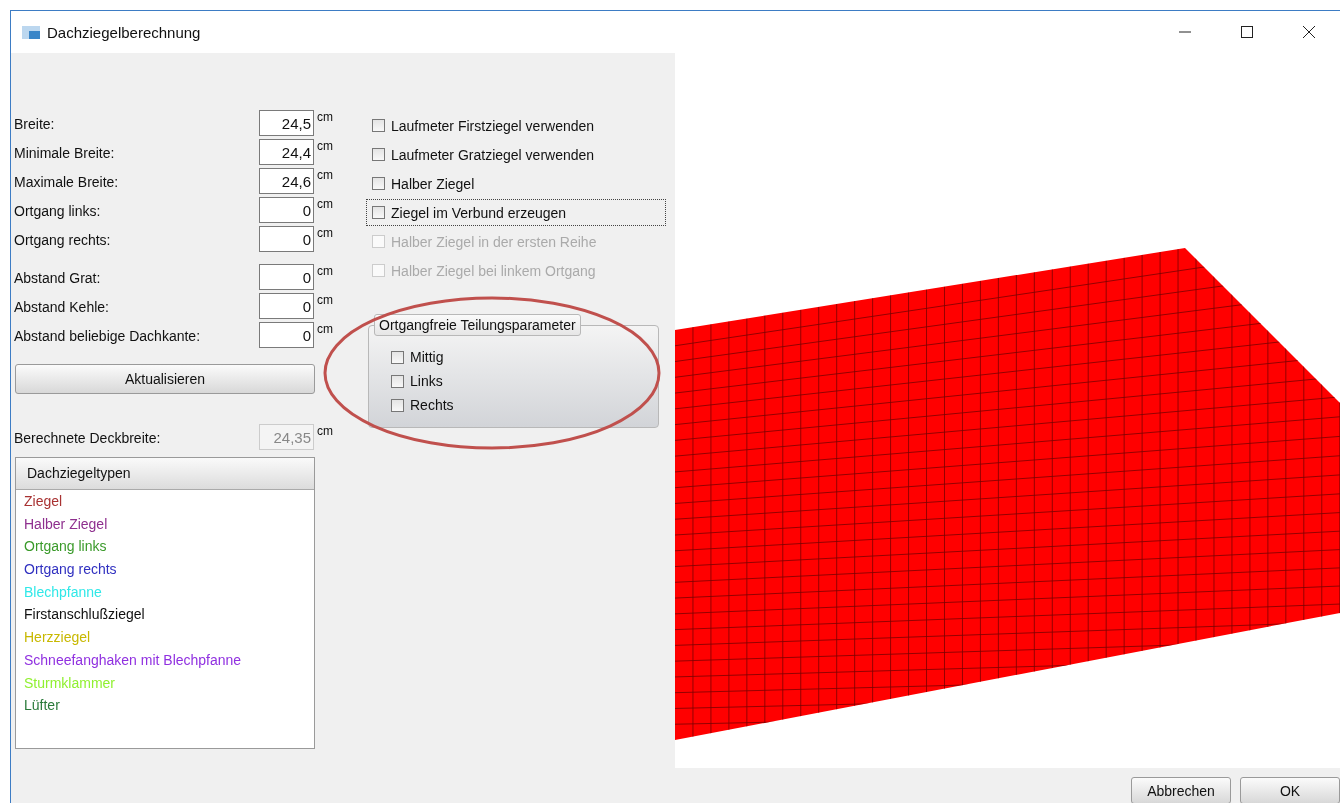 The width and height of the screenshot is (1340, 803). I want to click on list-item: Ortgang rechts, so click(165, 569).